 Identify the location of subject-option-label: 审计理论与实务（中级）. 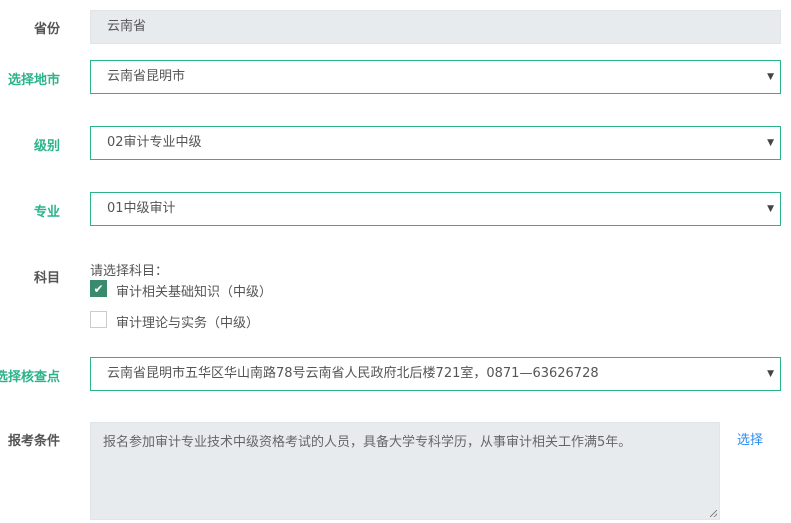
(188, 323).